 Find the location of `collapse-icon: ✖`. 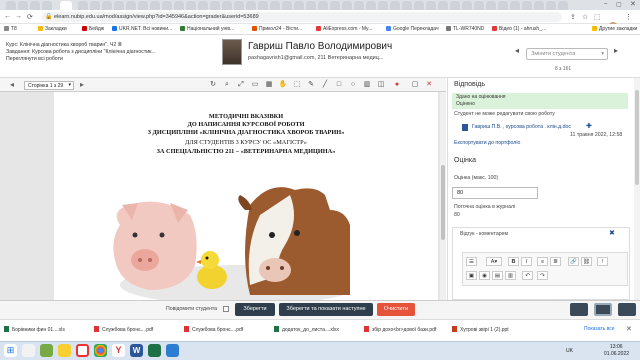

collapse-icon: ✖ is located at coordinates (612, 233).